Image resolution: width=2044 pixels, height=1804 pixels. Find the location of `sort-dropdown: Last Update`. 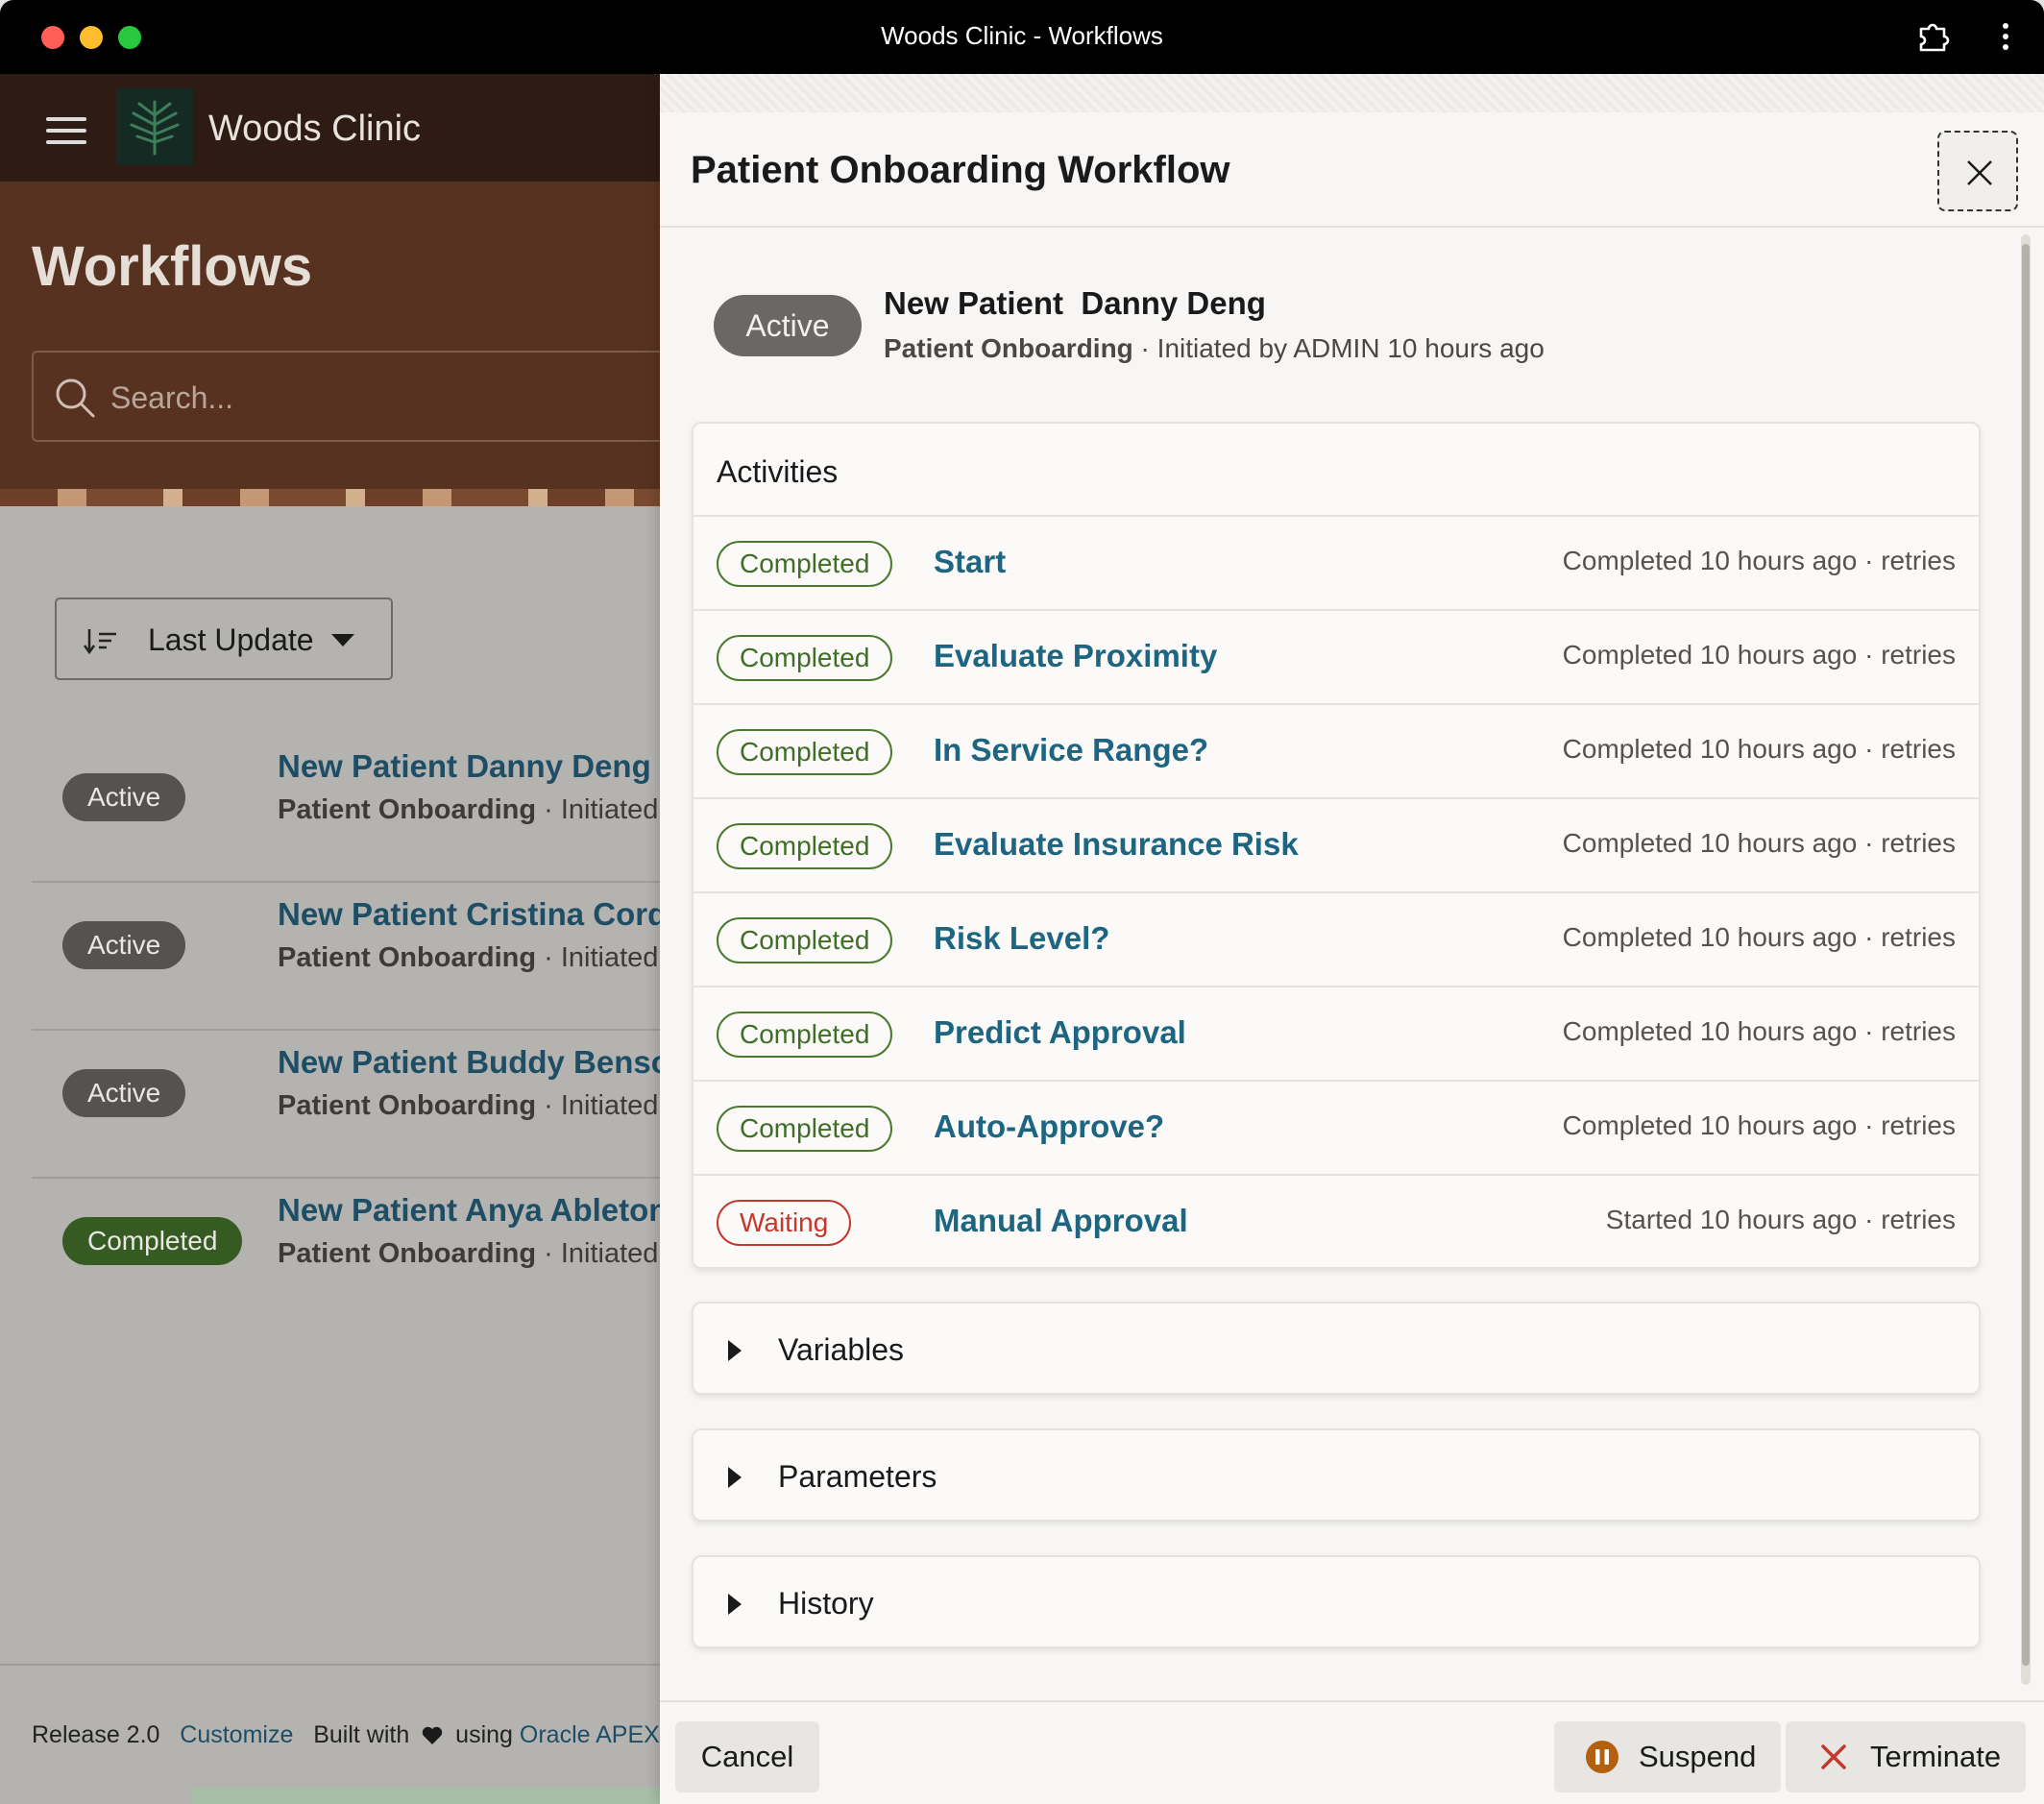

sort-dropdown: Last Update is located at coordinates (224, 638).